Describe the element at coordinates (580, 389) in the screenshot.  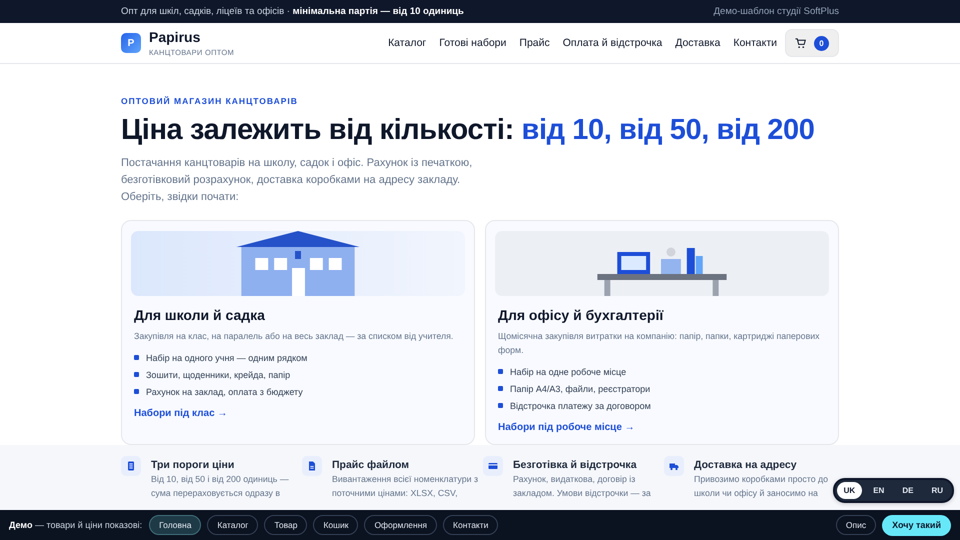
I see `list-item-text: Папір А4/А3, файли, реєстратори` at that location.